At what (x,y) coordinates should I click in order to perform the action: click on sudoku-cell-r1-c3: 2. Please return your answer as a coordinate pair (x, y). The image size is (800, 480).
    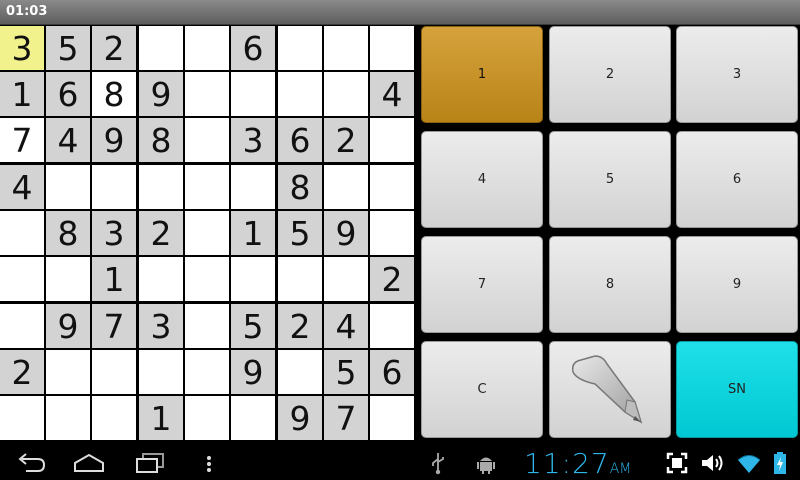
    Looking at the image, I should click on (114, 48).